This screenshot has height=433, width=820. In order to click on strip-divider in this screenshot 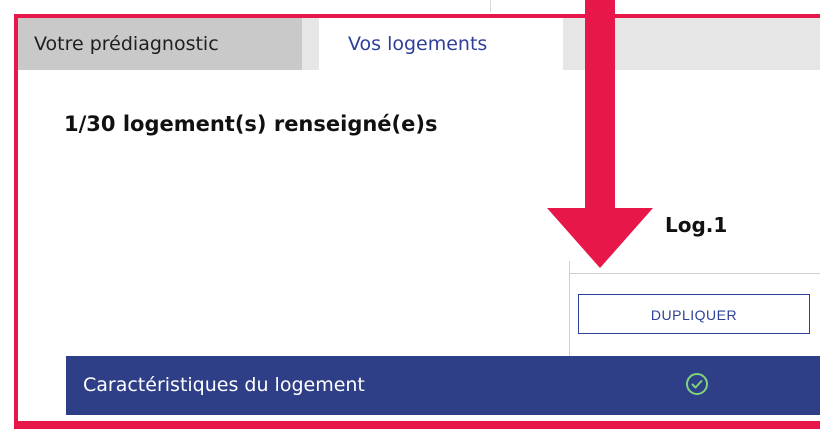, I will do `click(490, 6)`.